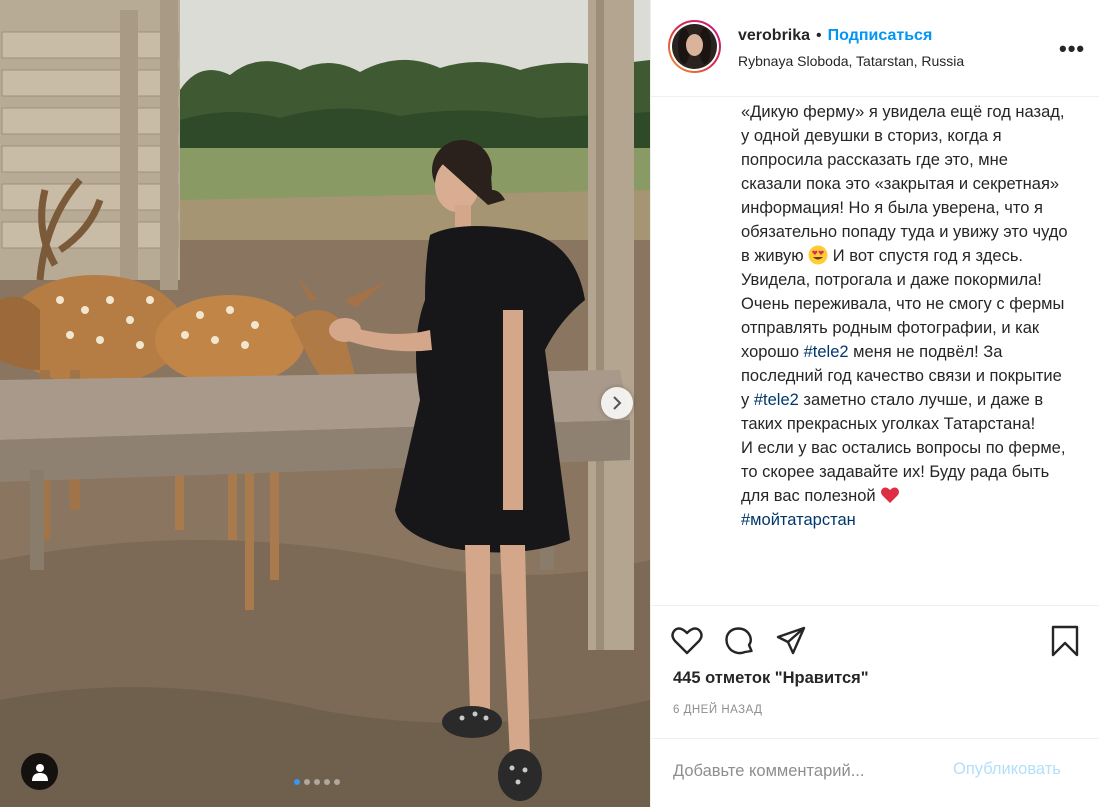 Image resolution: width=1099 pixels, height=807 pixels. I want to click on save-button, so click(1065, 641).